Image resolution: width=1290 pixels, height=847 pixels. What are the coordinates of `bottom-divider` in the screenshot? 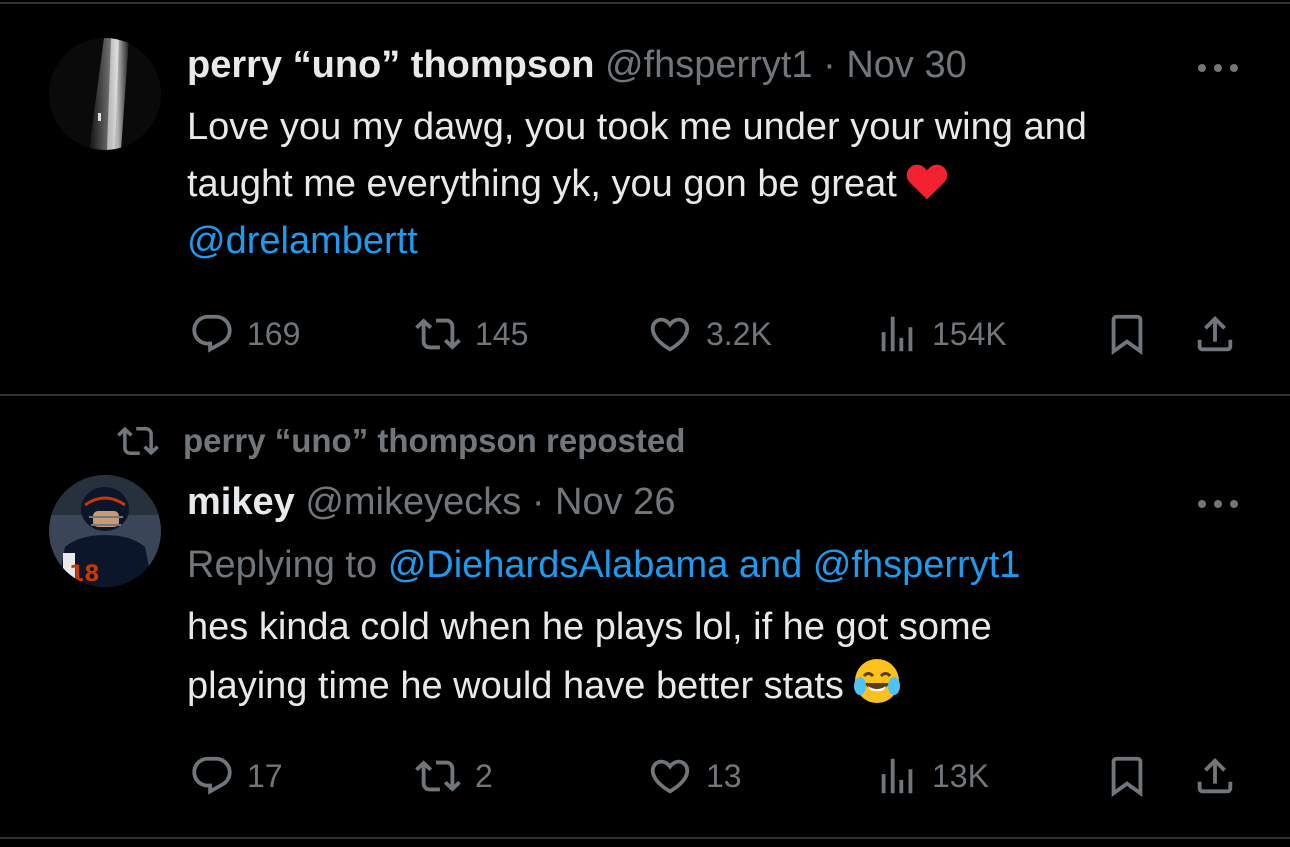 It's located at (645, 838).